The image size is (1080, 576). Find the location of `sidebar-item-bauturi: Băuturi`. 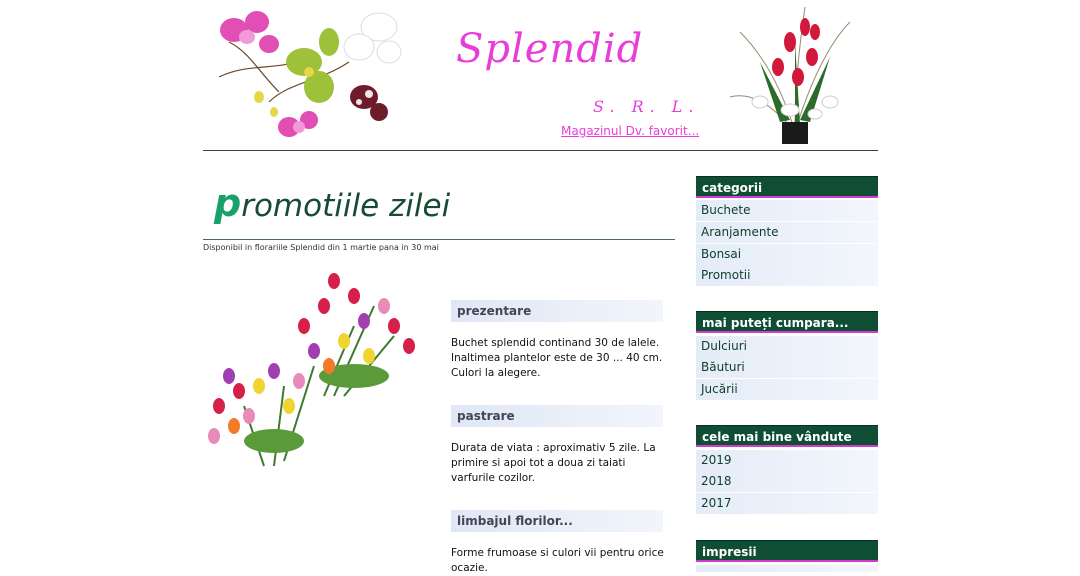

sidebar-item-bauturi: Băuturi is located at coordinates (787, 367).